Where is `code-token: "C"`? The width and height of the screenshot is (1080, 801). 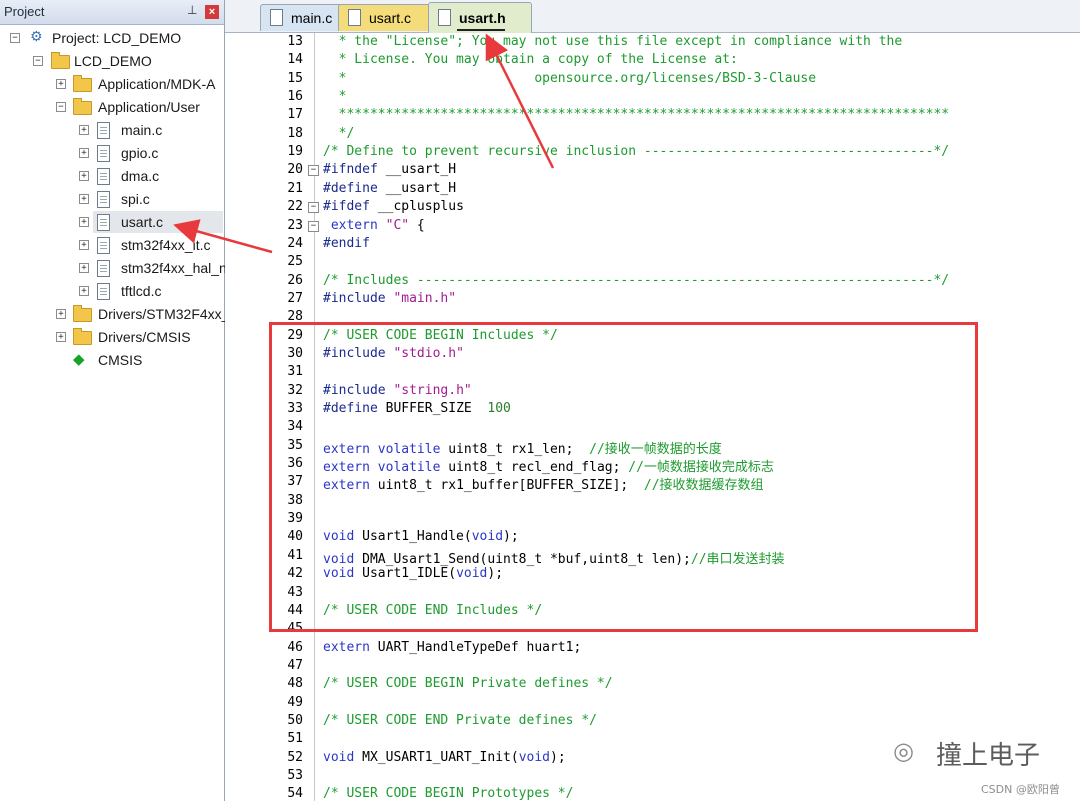
code-token: "C" is located at coordinates (397, 225).